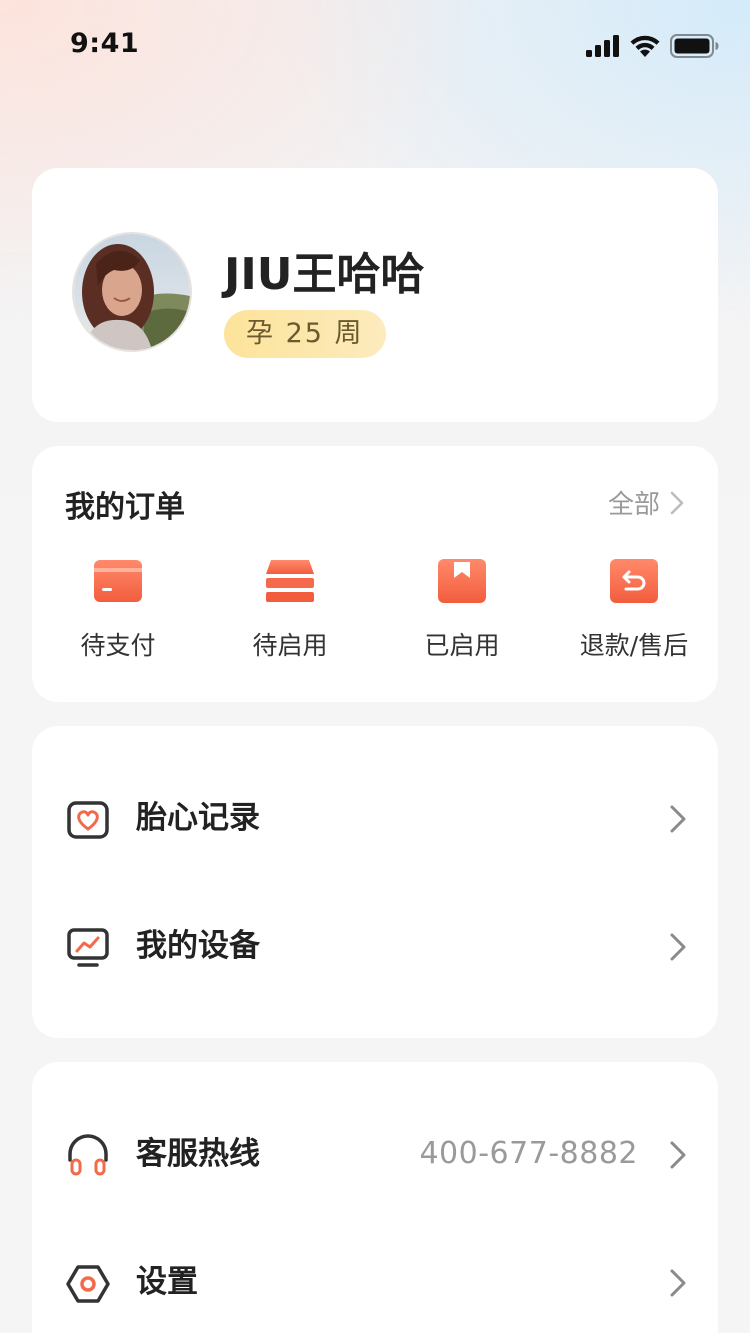 The height and width of the screenshot is (1333, 750). I want to click on return-icon, so click(634, 581).